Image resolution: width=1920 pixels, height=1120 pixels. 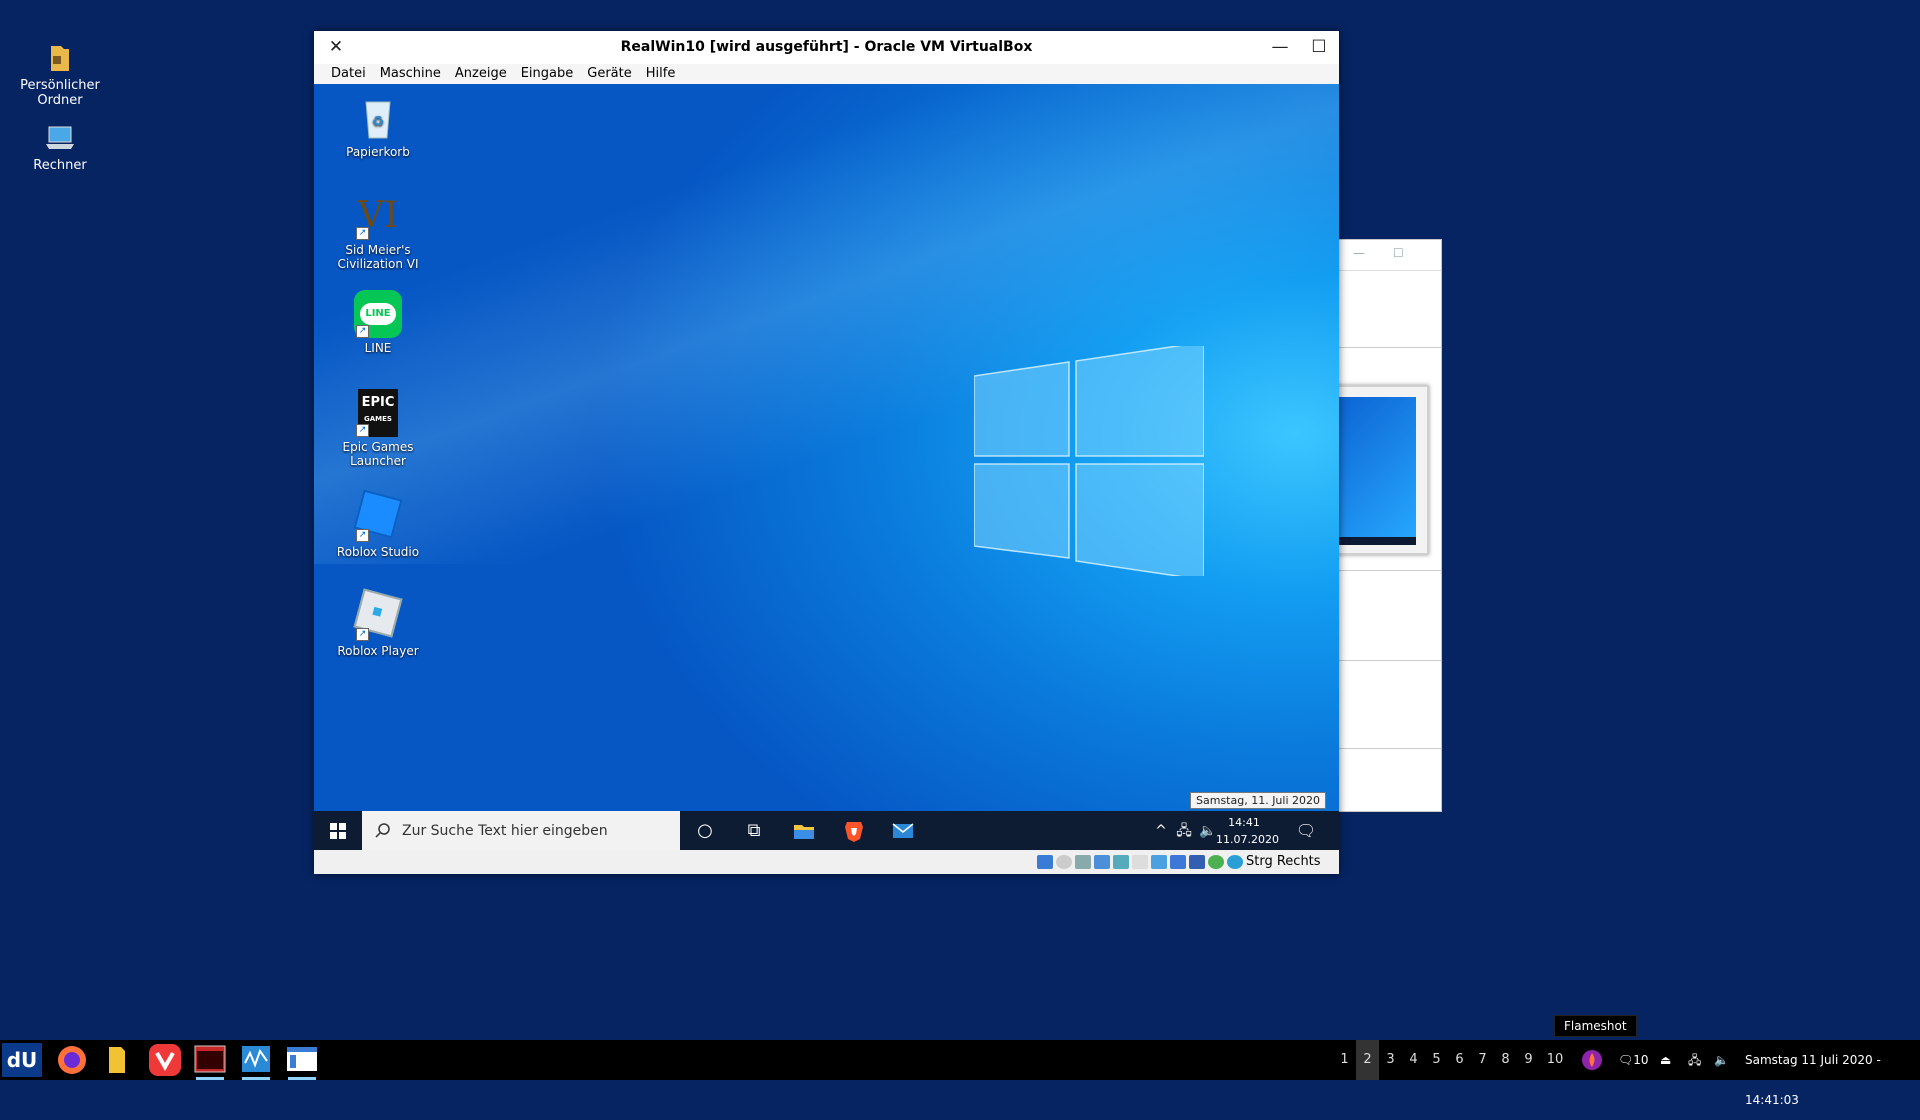 I want to click on start-button, so click(x=338, y=830).